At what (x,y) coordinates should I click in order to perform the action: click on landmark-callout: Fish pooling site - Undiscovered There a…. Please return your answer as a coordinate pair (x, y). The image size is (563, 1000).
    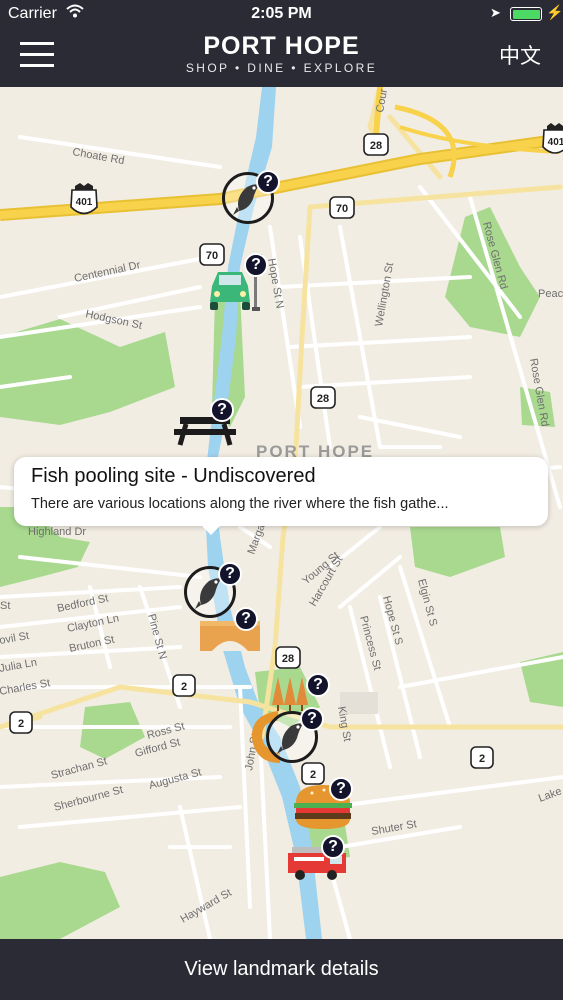
    Looking at the image, I should click on (281, 491).